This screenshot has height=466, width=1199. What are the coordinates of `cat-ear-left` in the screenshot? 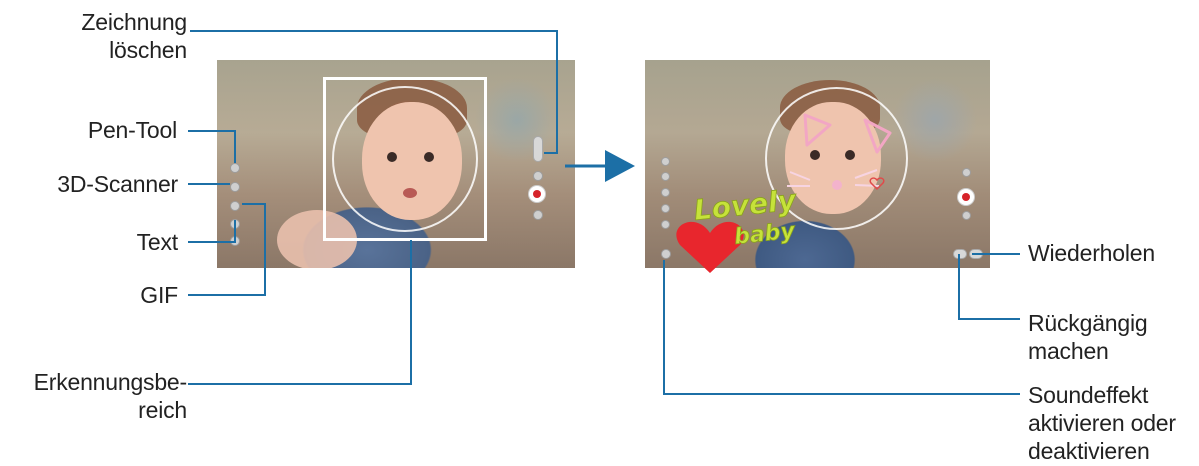 It's located at (817, 130).